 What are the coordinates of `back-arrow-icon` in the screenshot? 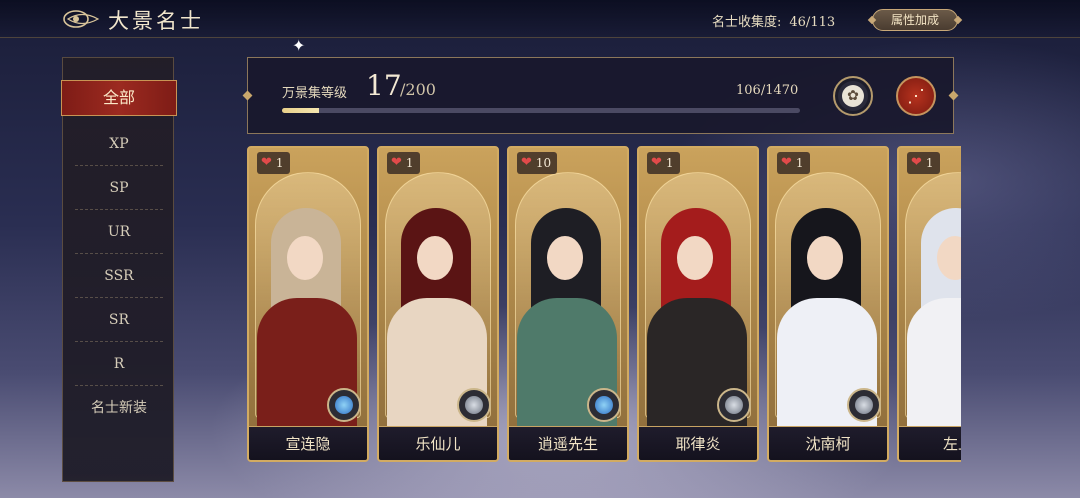 It's located at (82, 19).